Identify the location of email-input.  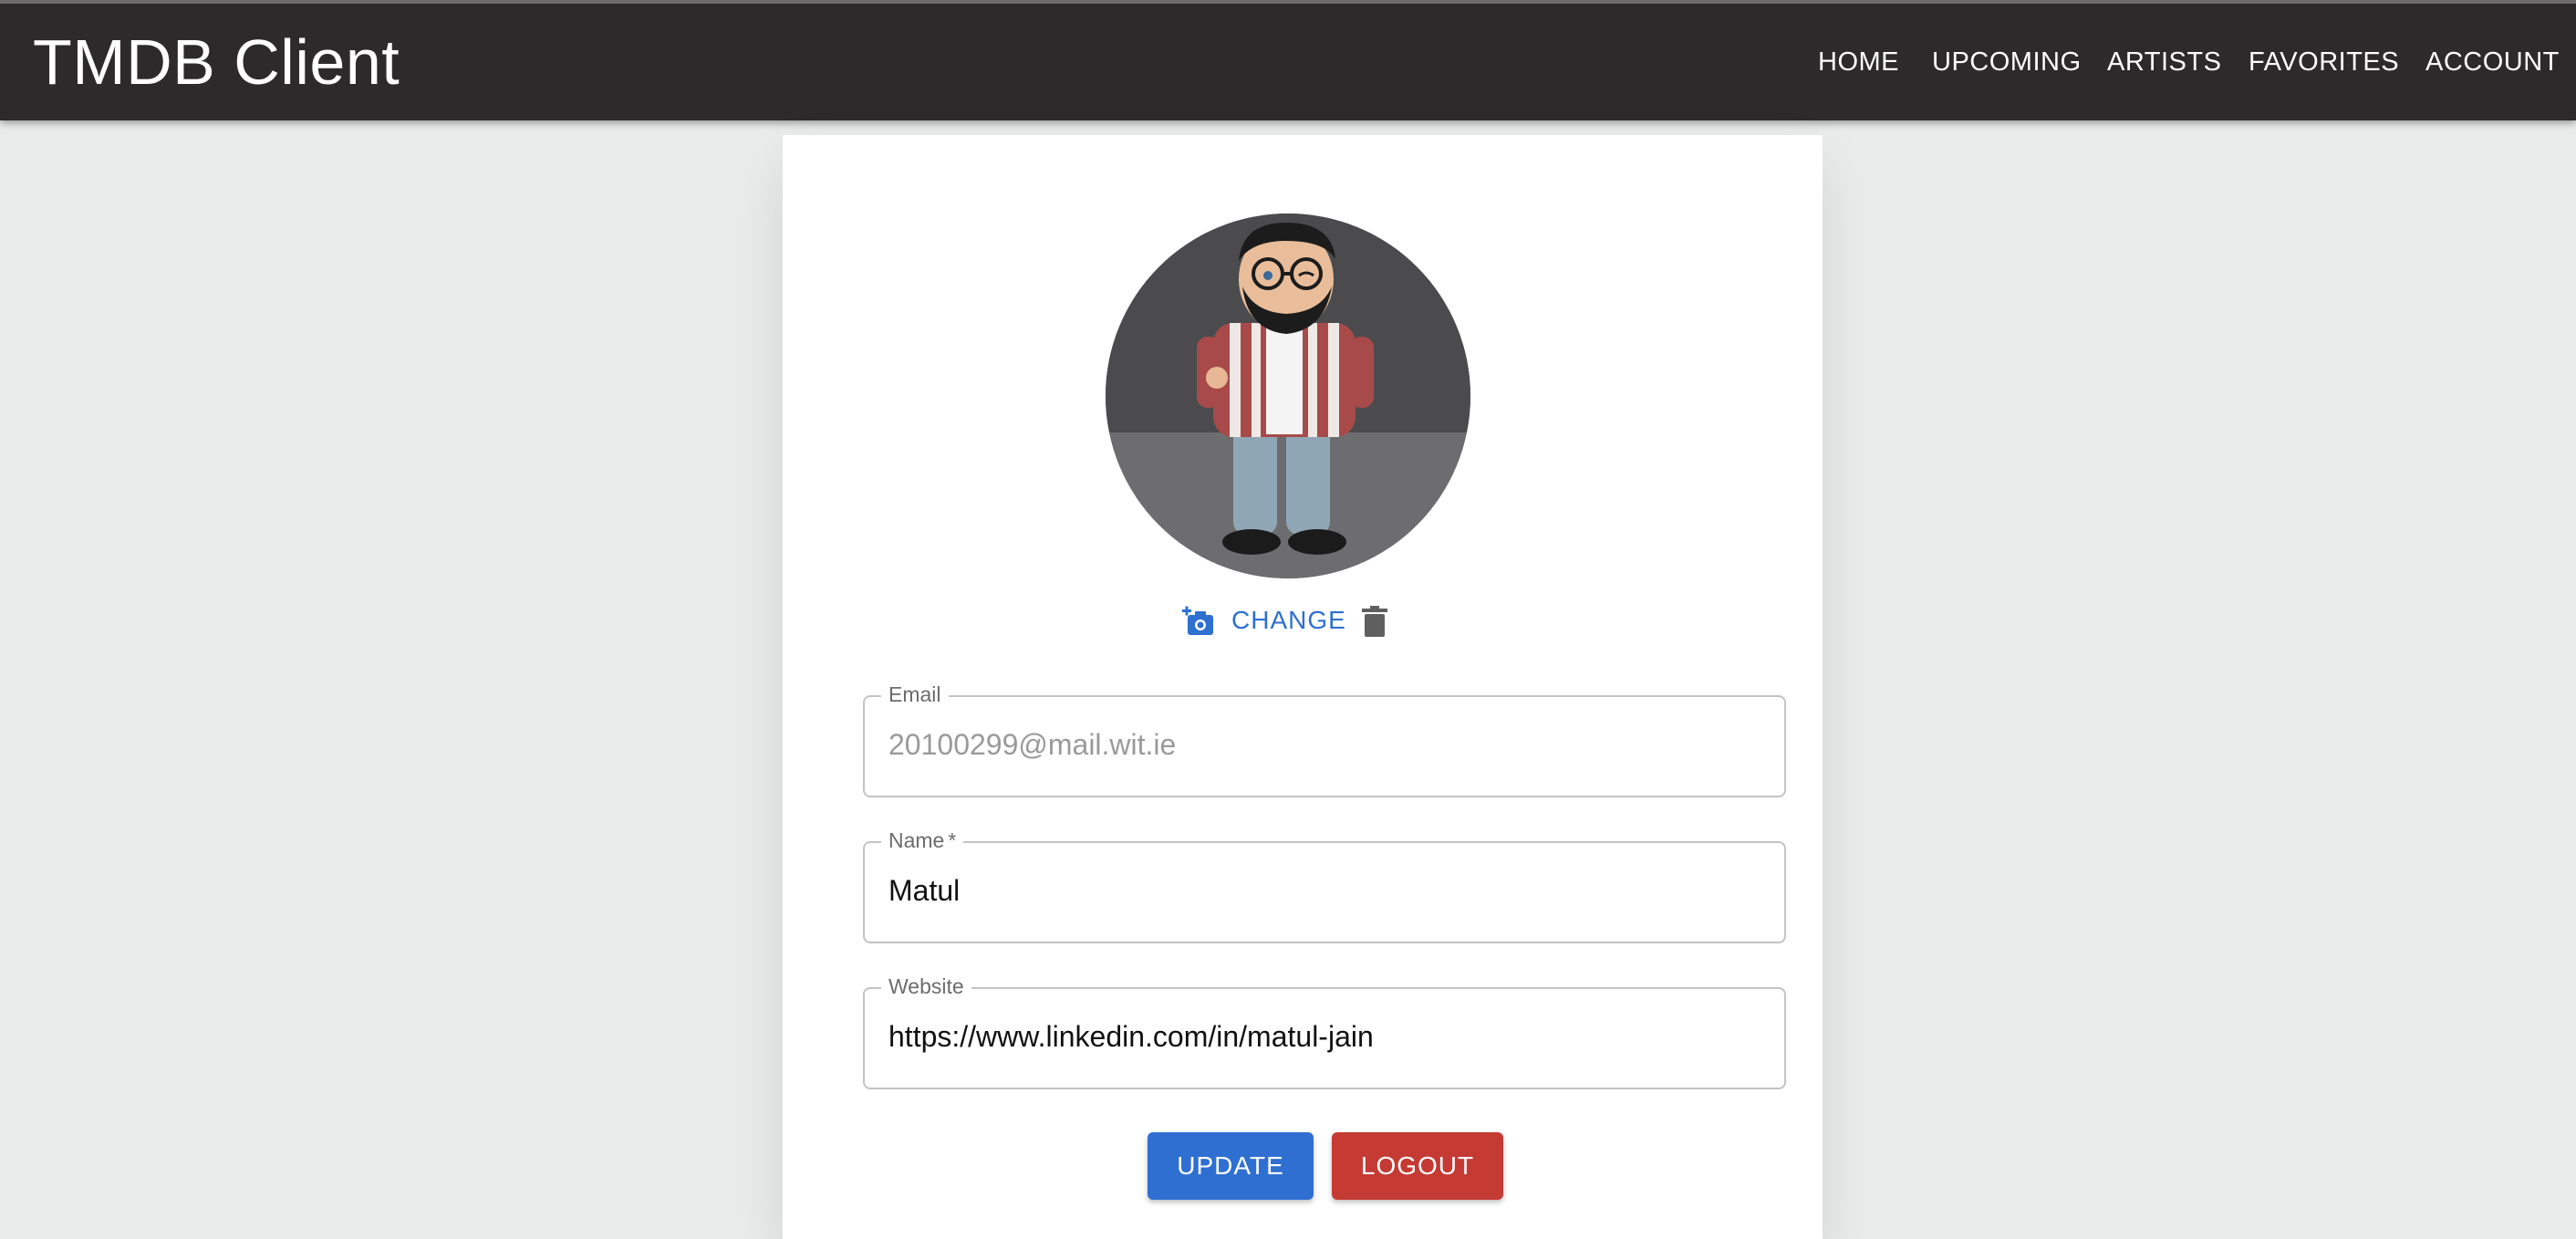
(1326, 745).